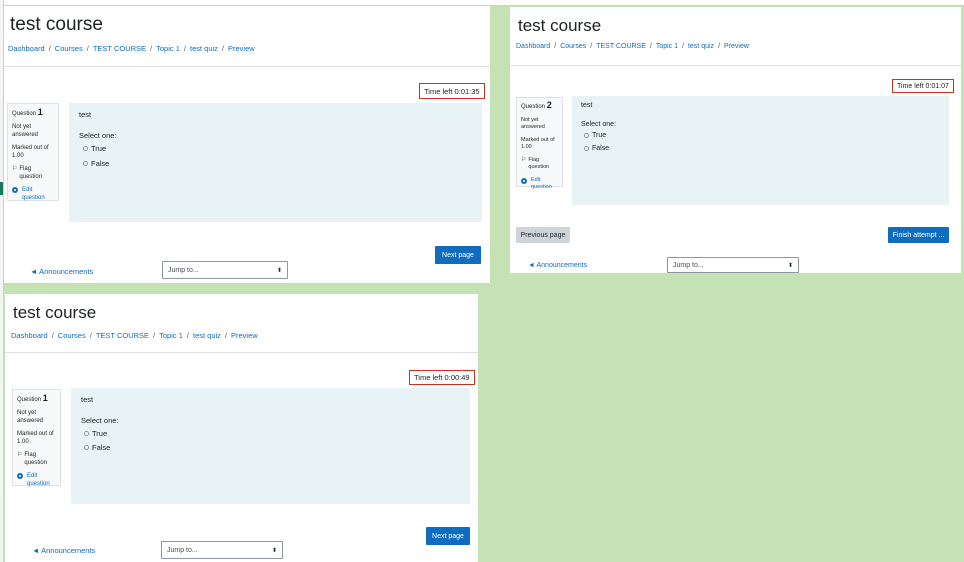 The image size is (964, 562). Describe the element at coordinates (1, 188) in the screenshot. I see `active-cell-marker` at that location.